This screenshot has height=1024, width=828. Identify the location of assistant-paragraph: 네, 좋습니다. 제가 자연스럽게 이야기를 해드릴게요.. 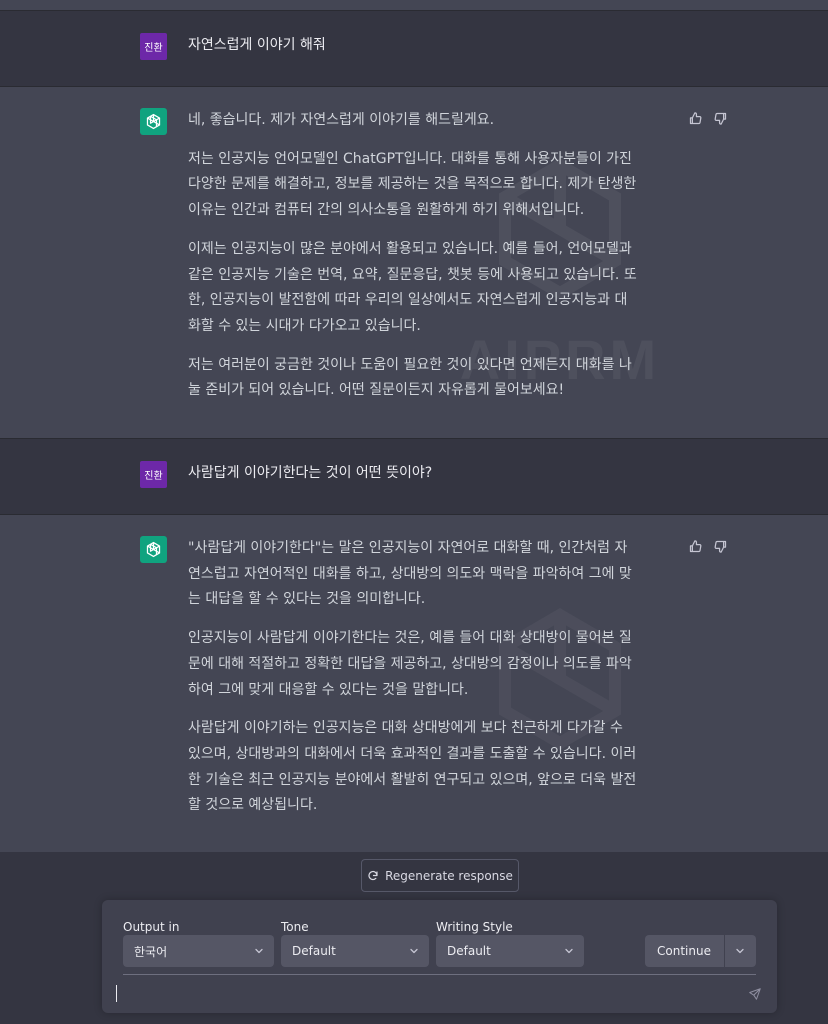
(341, 120).